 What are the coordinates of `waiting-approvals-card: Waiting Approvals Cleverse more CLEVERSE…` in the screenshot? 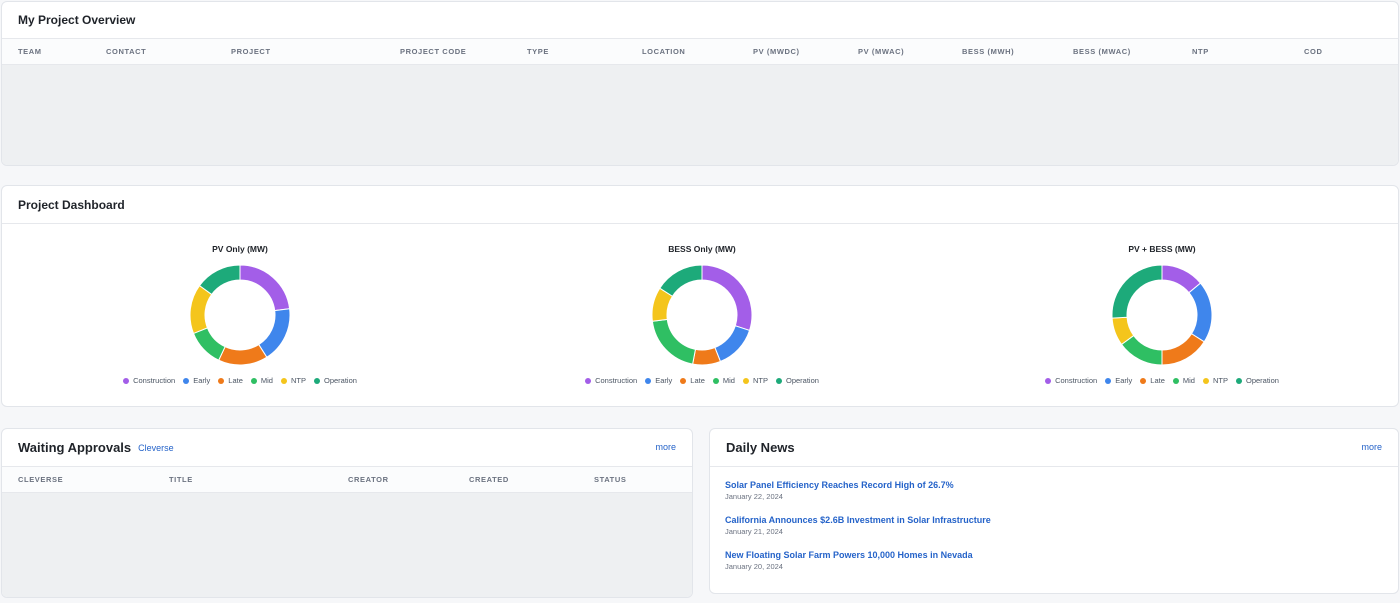 It's located at (347, 513).